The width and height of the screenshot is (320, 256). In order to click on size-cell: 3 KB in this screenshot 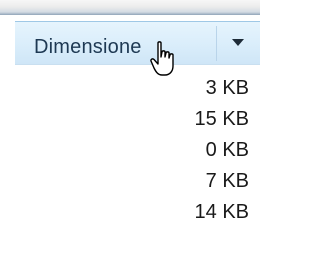, I will do `click(227, 88)`.